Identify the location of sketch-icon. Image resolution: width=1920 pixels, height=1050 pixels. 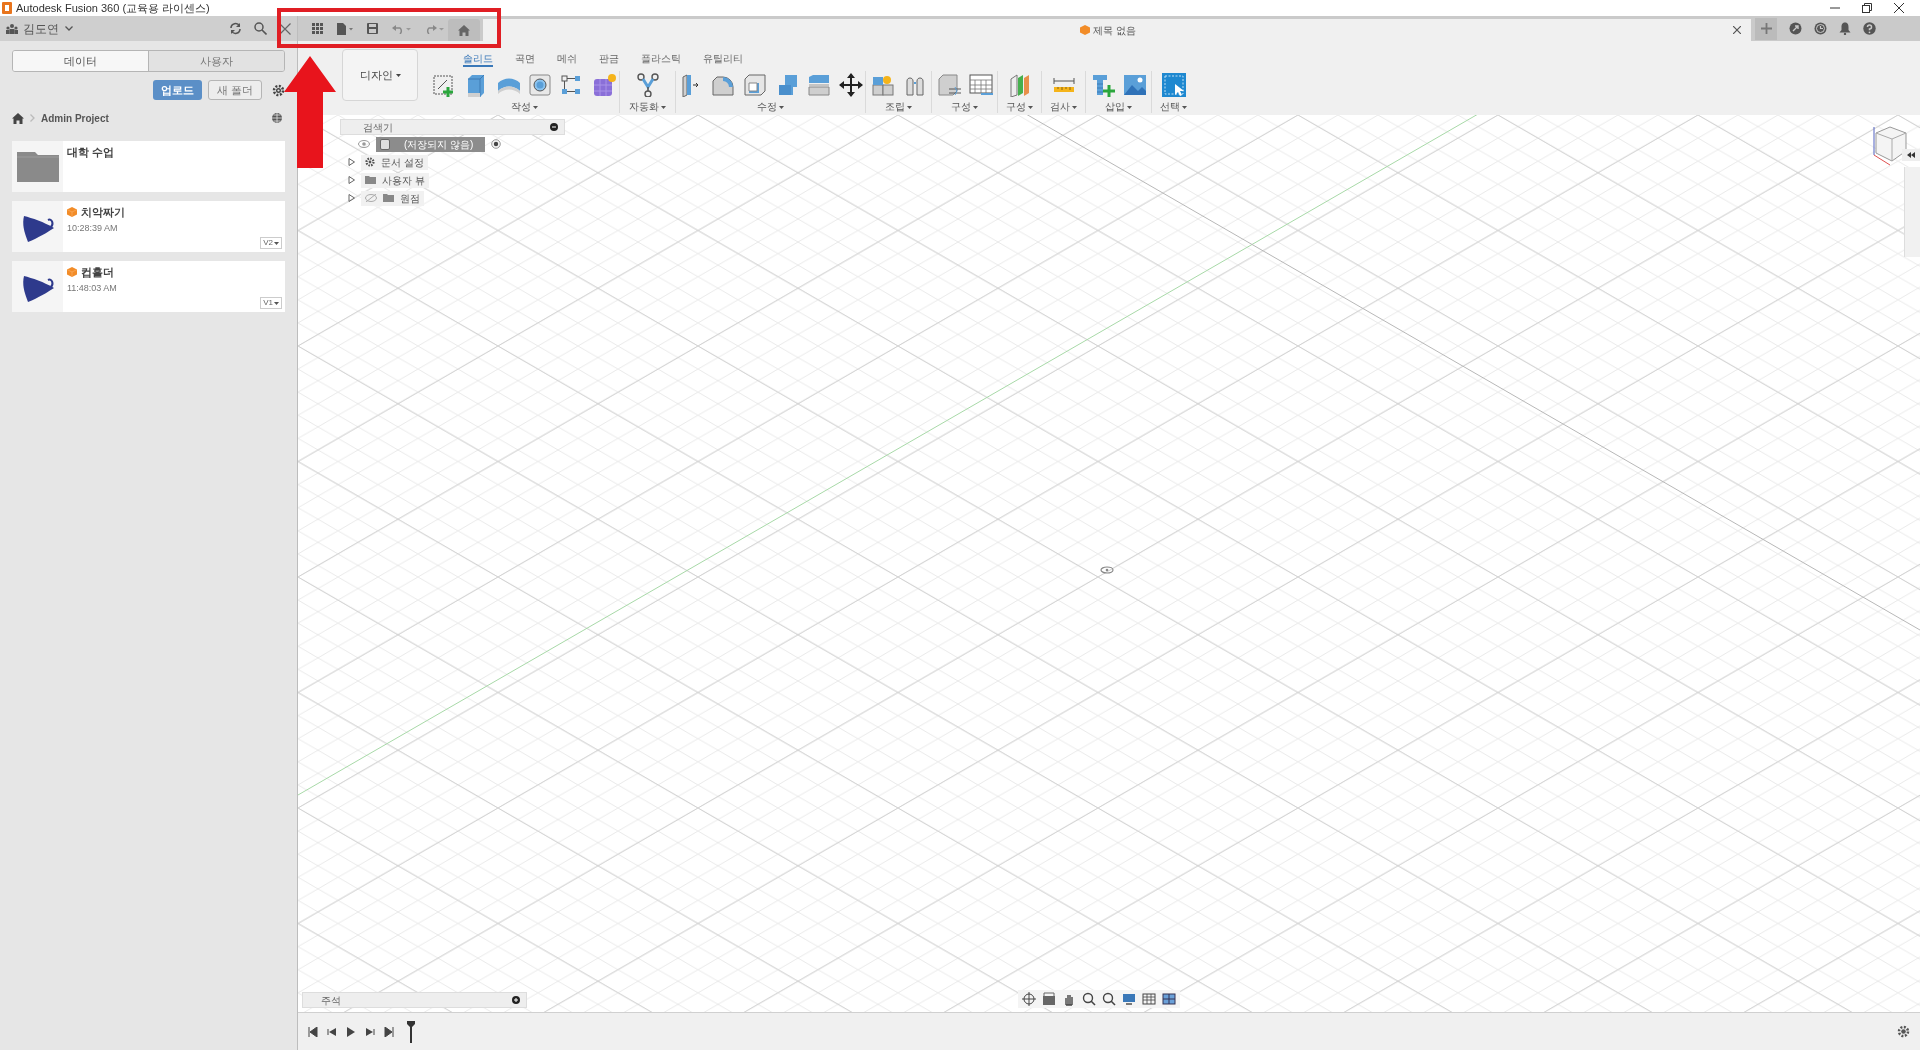
(444, 84).